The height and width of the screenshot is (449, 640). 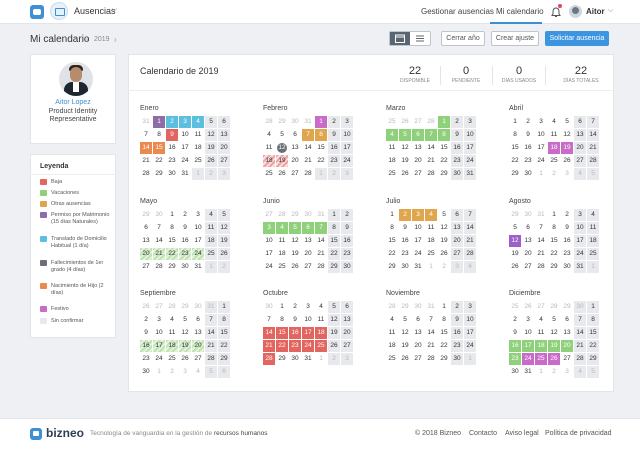 What do you see at coordinates (541, 135) in the screenshot?
I see `day-cell: 10` at bounding box center [541, 135].